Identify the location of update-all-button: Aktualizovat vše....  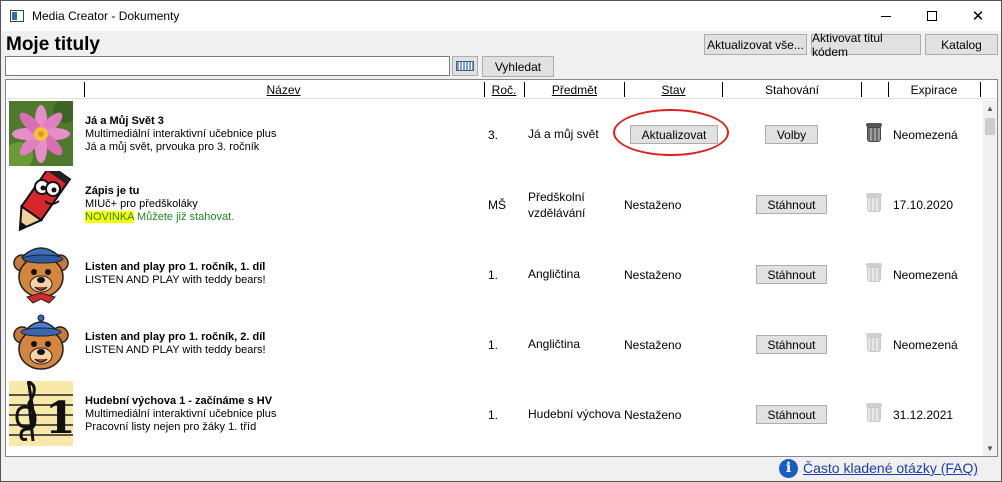
(755, 44).